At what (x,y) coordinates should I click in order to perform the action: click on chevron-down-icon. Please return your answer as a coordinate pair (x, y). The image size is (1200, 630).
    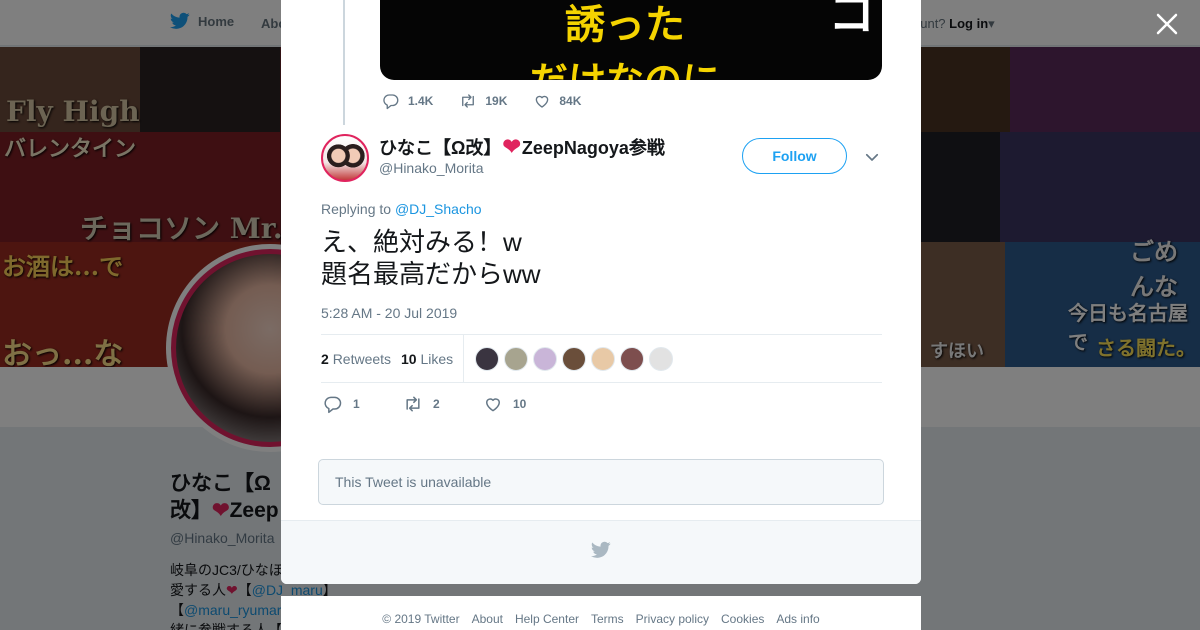
    Looking at the image, I should click on (872, 157).